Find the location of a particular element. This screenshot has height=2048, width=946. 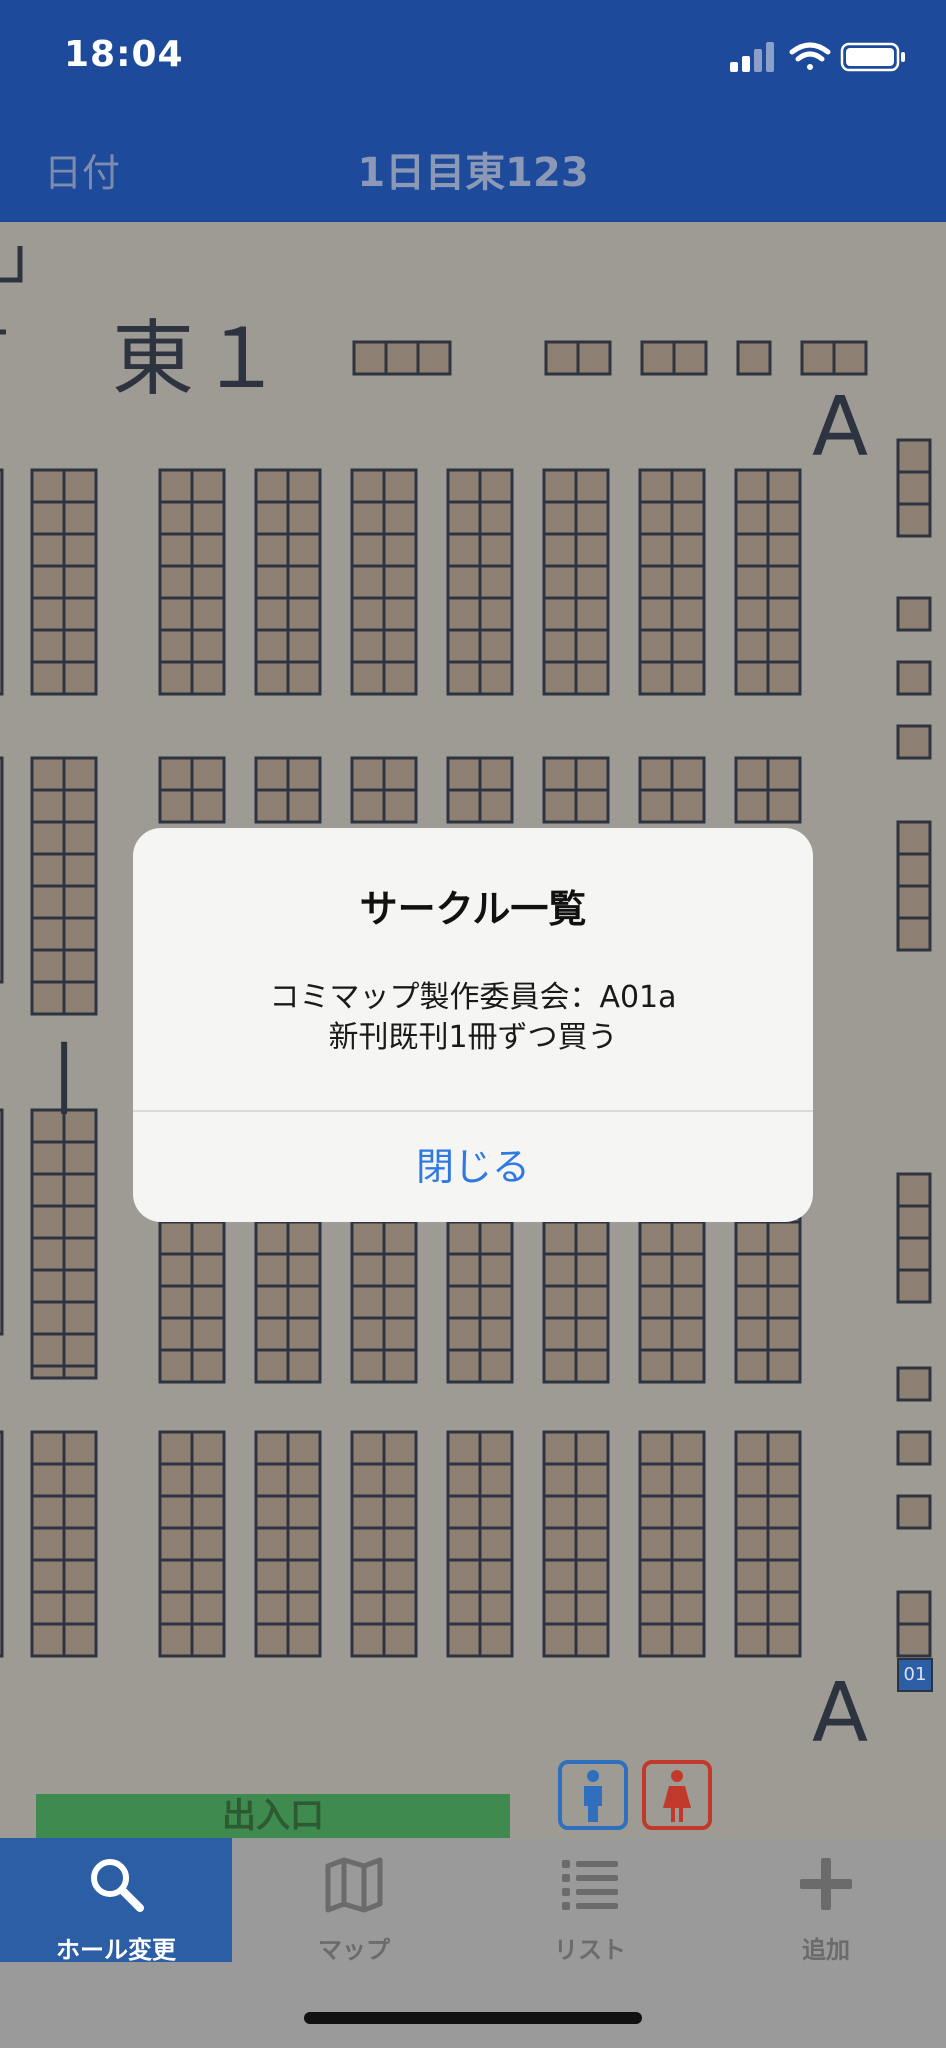

signal-icon is located at coordinates (752, 57).